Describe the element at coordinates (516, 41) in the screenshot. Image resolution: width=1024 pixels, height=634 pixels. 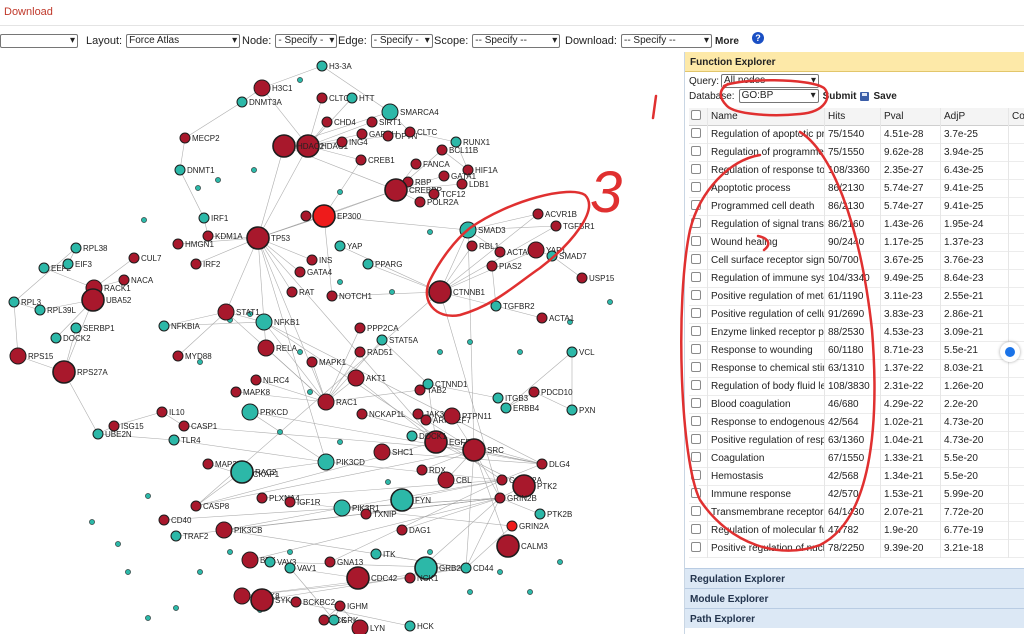
I see `scope-select: -- Specify --` at that location.